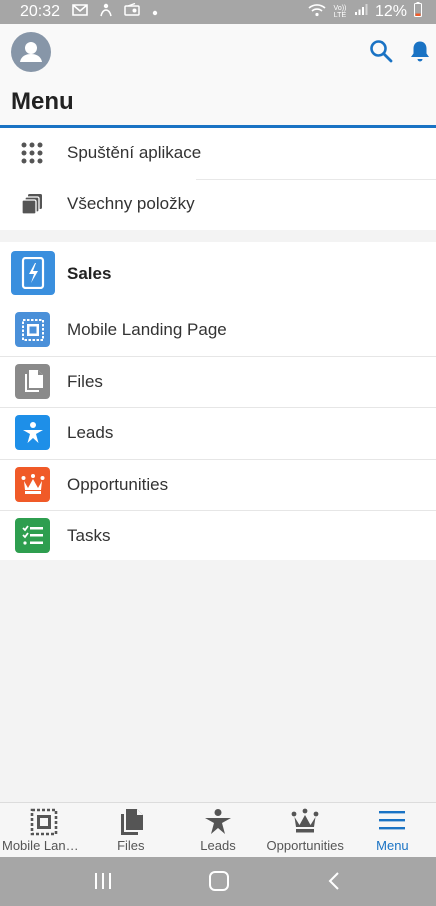 The image size is (436, 906). Describe the element at coordinates (90, 432) in the screenshot. I see `menu-item-label: Leads` at that location.